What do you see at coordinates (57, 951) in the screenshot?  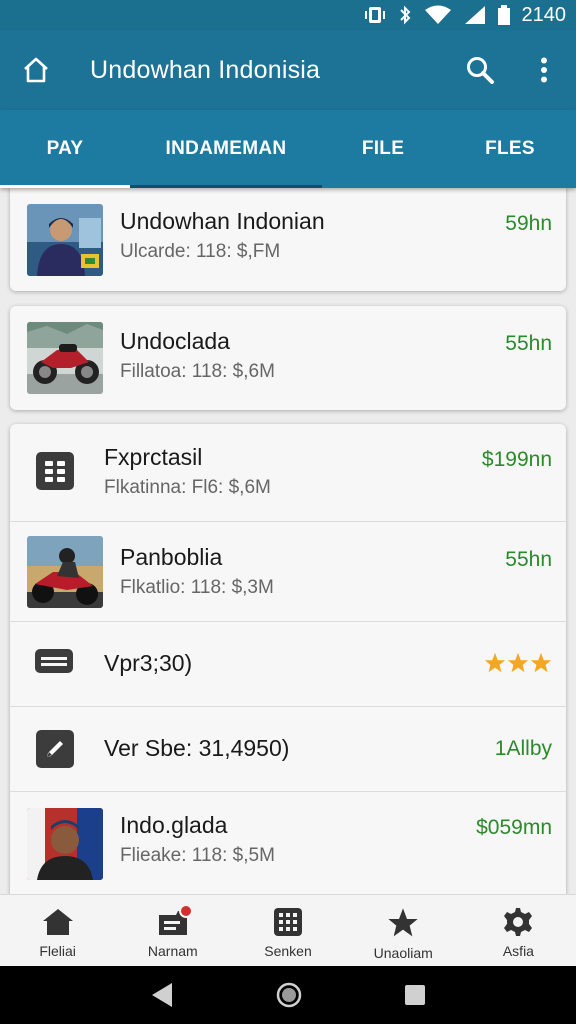 I see `nav-label: Fleliai` at bounding box center [57, 951].